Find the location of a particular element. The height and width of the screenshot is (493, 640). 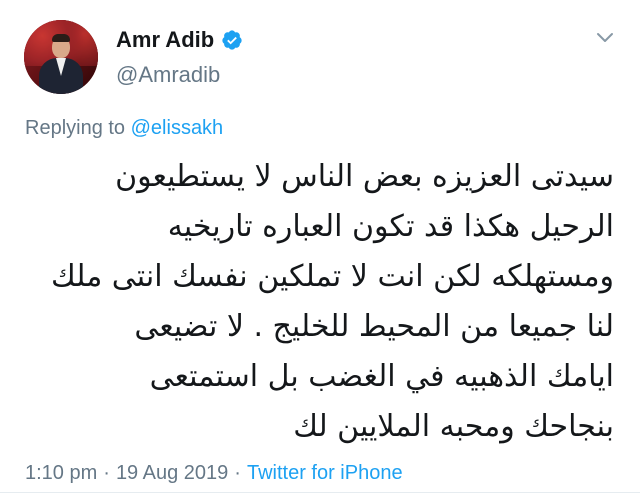

replying-to: Replying to @elissakh is located at coordinates (124, 128).